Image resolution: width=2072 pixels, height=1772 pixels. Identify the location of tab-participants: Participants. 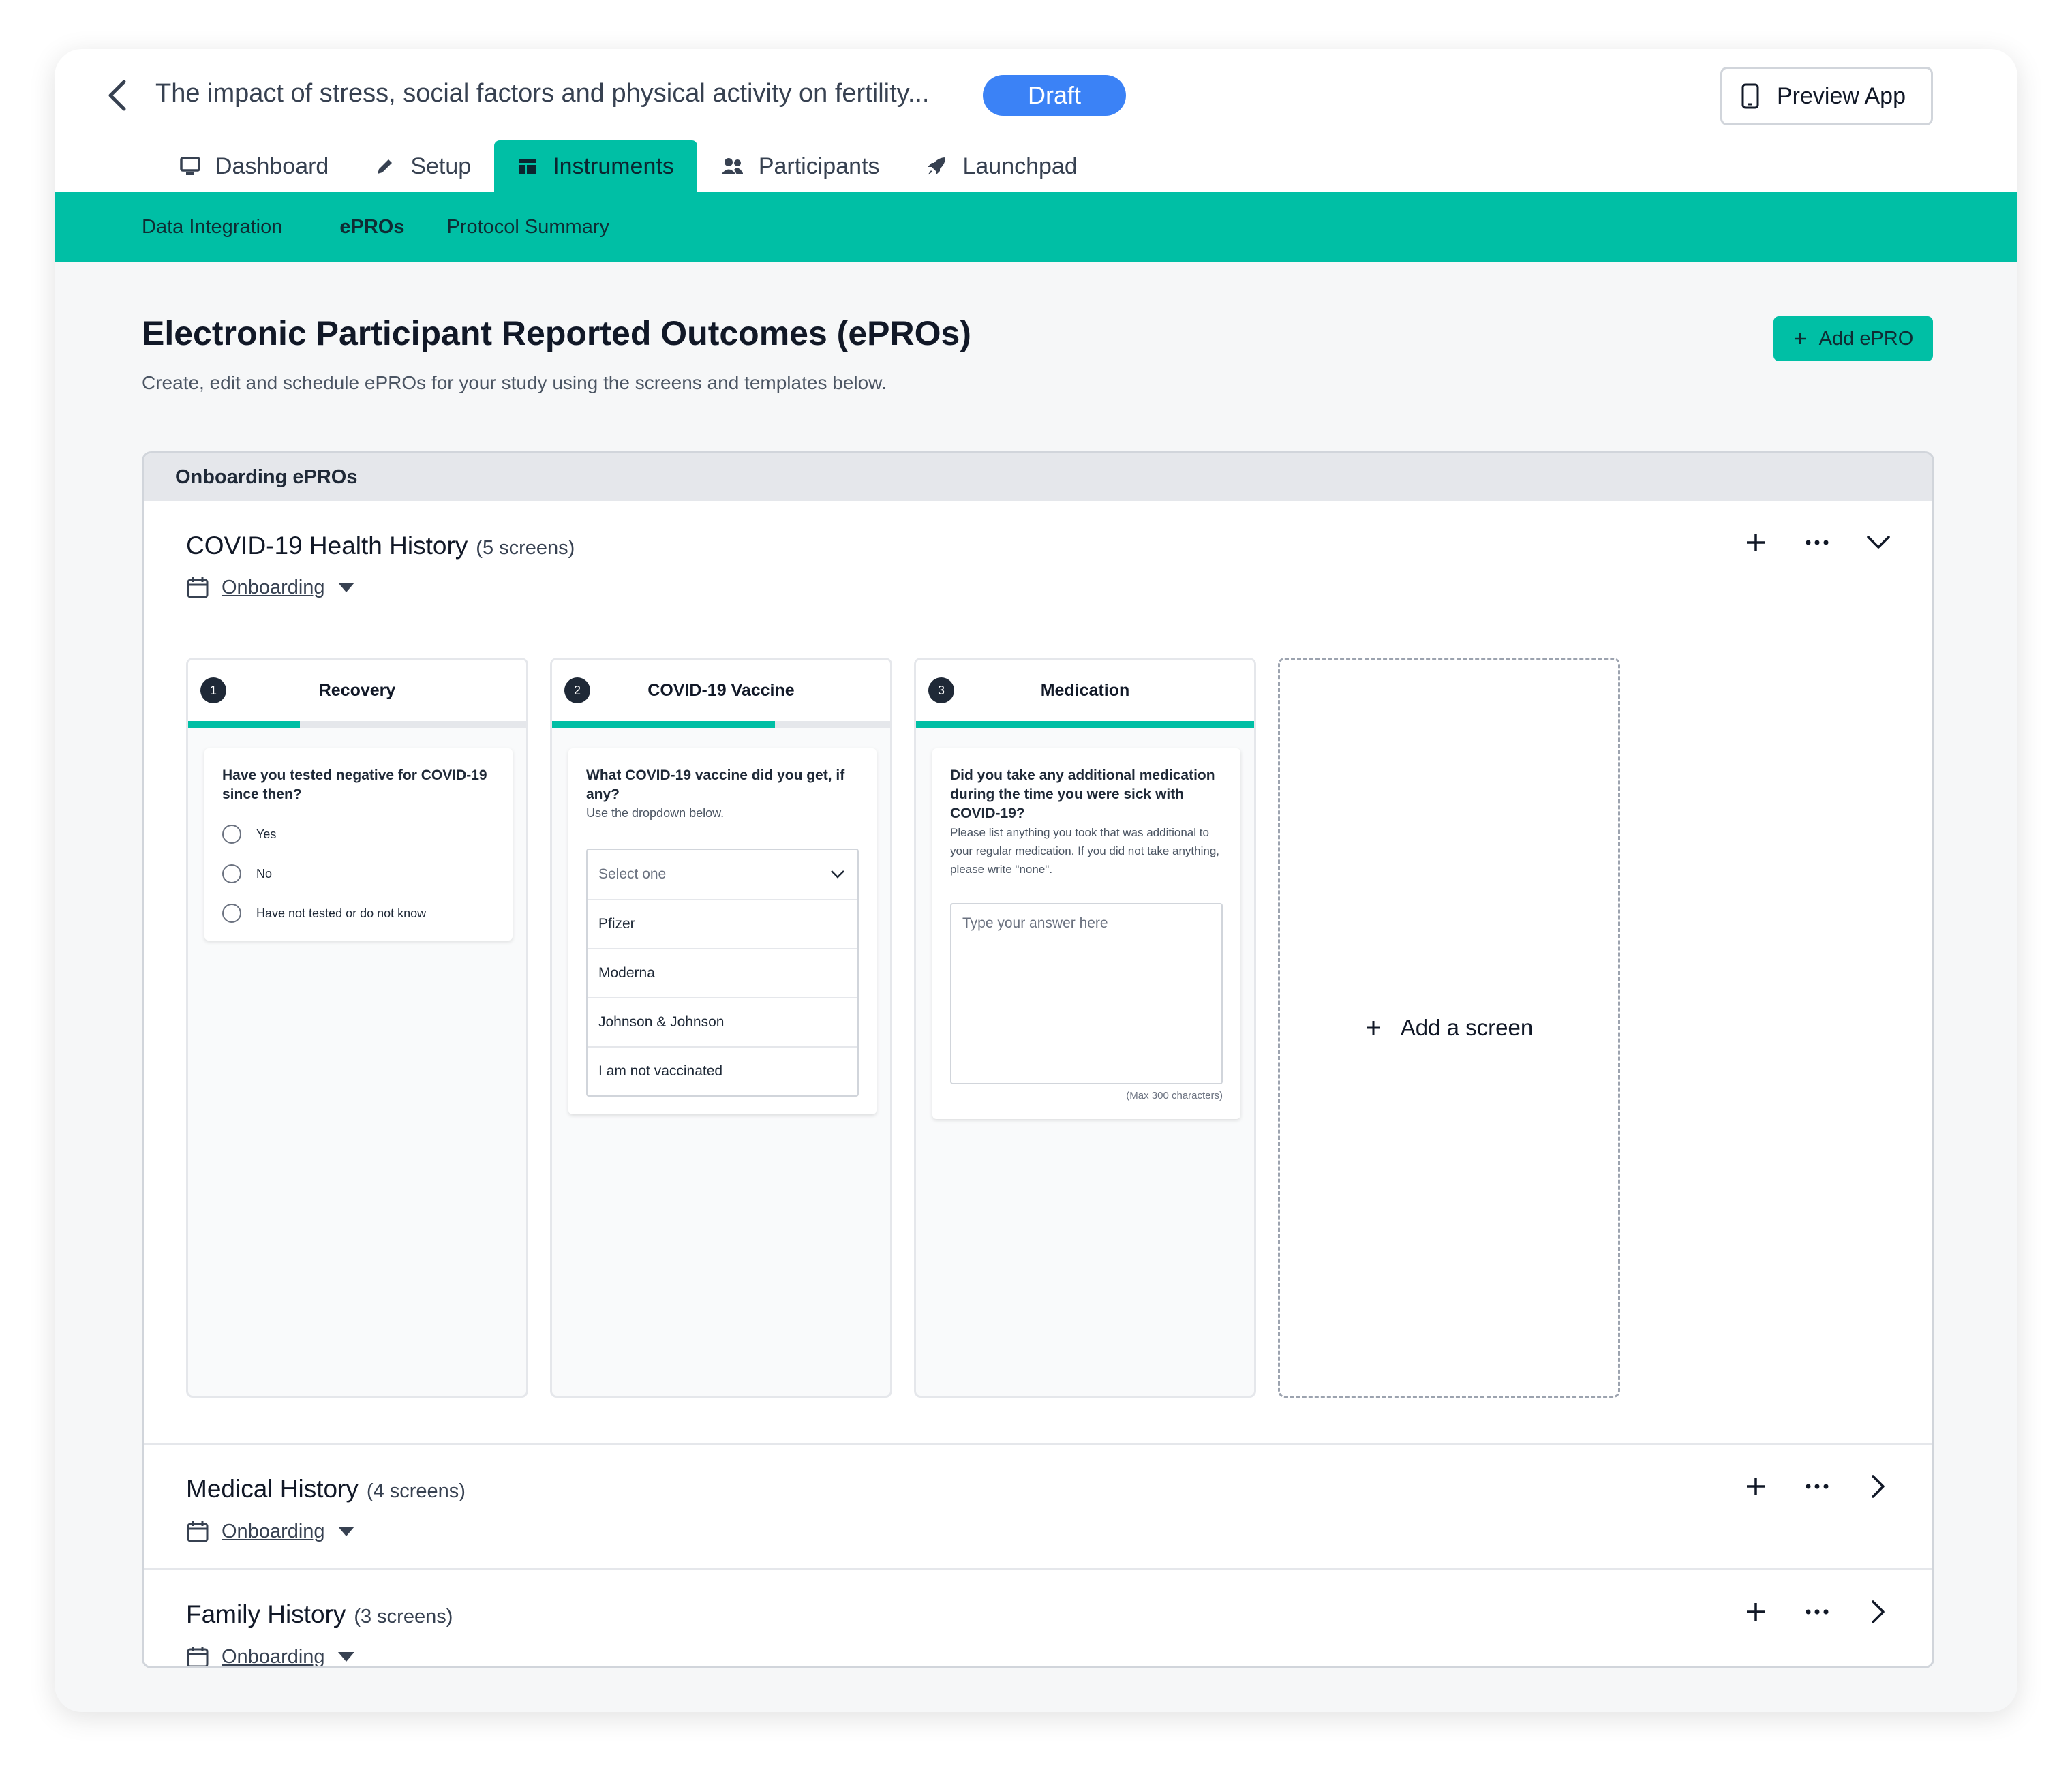
(800, 166).